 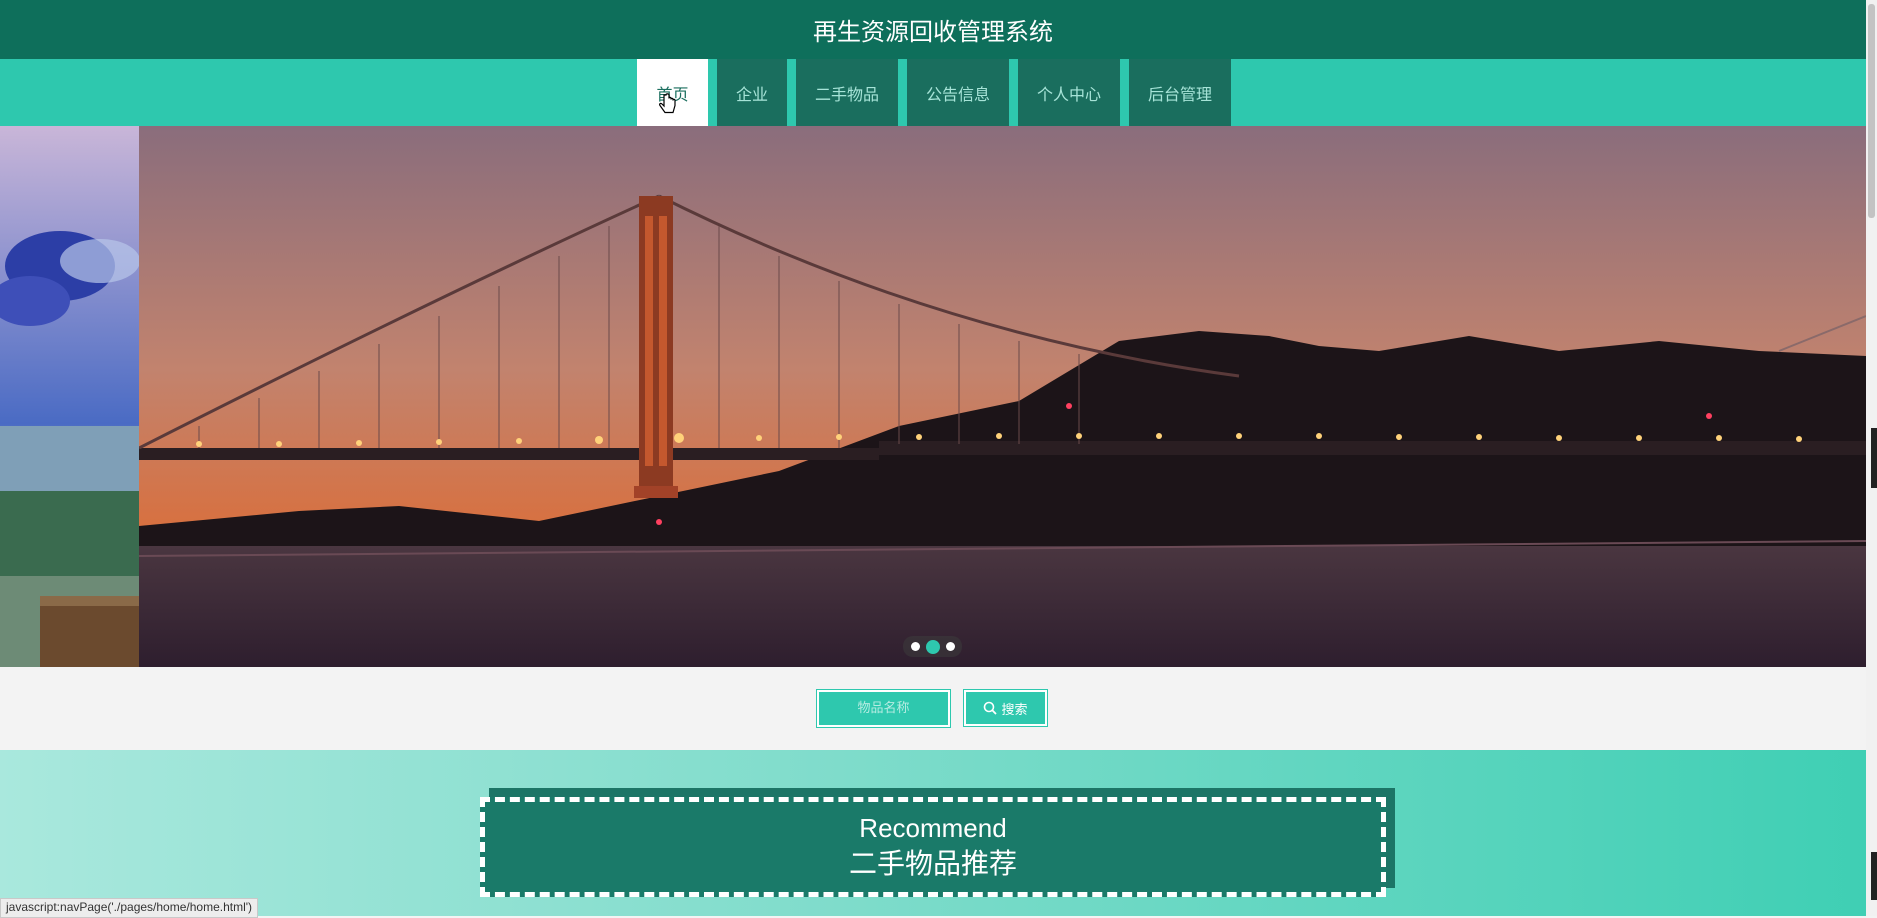 I want to click on nav-item-label: 企业, so click(x=751, y=94).